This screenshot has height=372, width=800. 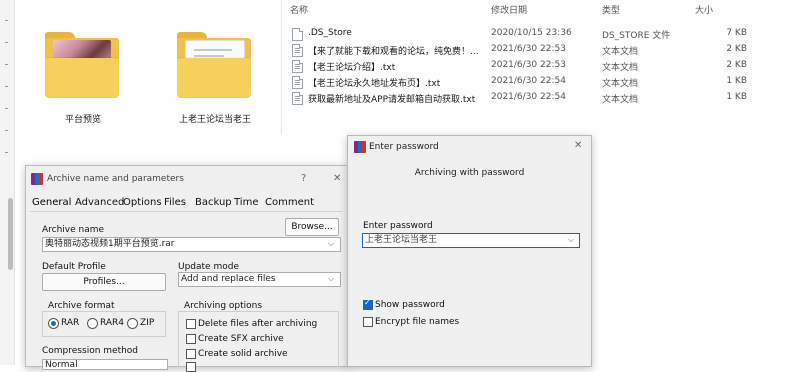 What do you see at coordinates (368, 322) in the screenshot?
I see `encrypt-file-names-checkbox` at bounding box center [368, 322].